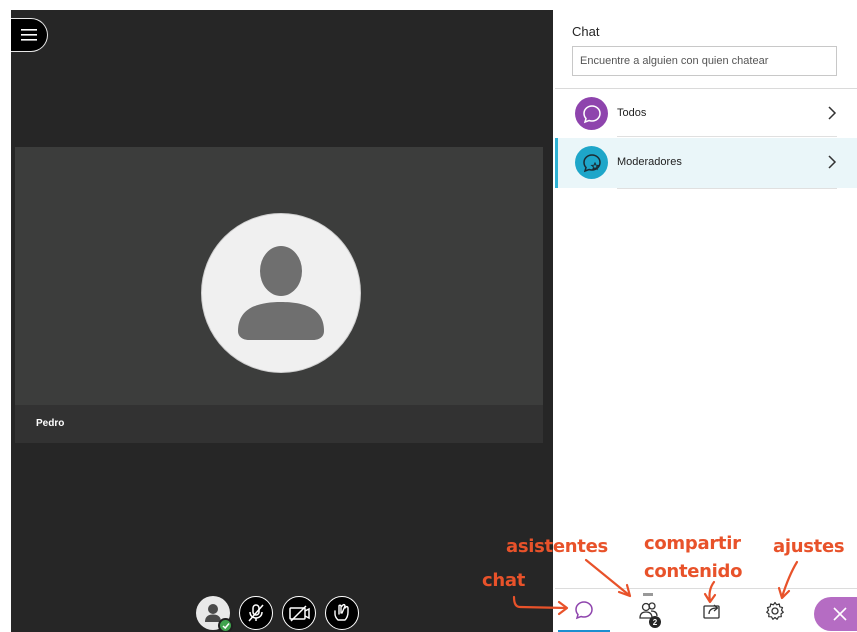 The height and width of the screenshot is (632, 857). I want to click on camera-button, so click(299, 613).